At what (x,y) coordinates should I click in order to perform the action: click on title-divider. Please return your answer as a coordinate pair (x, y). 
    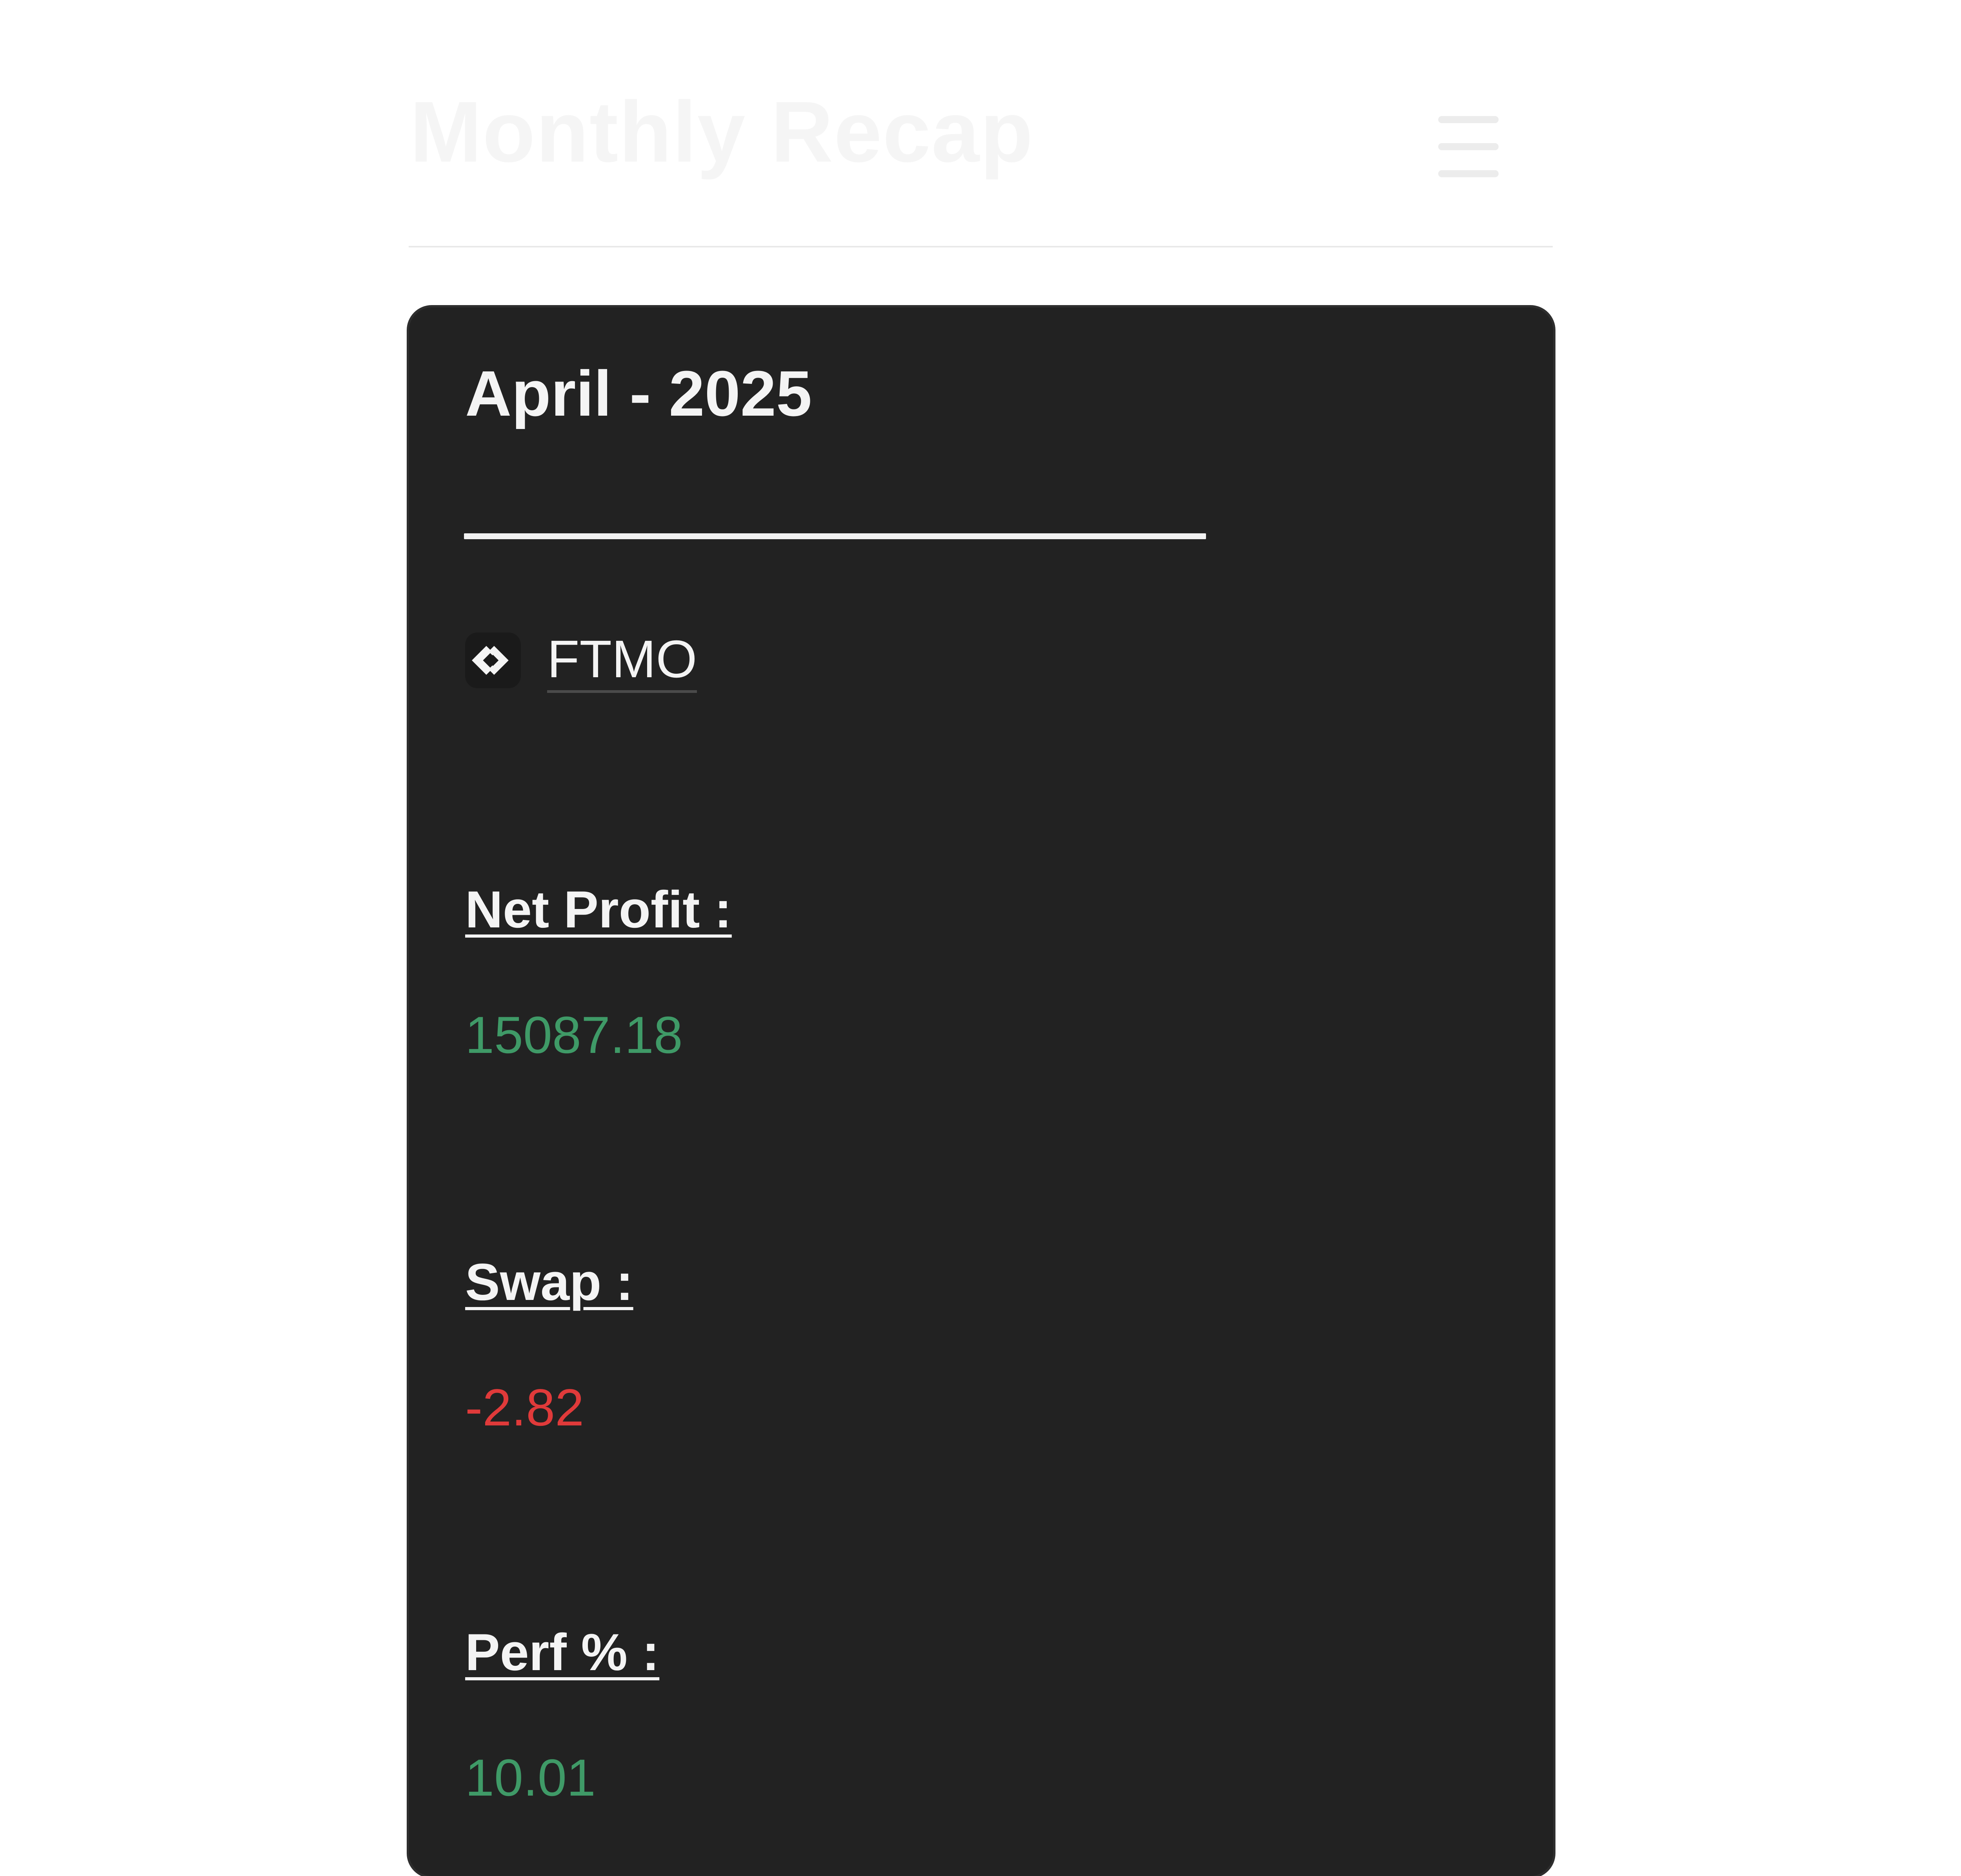
    Looking at the image, I should click on (835, 536).